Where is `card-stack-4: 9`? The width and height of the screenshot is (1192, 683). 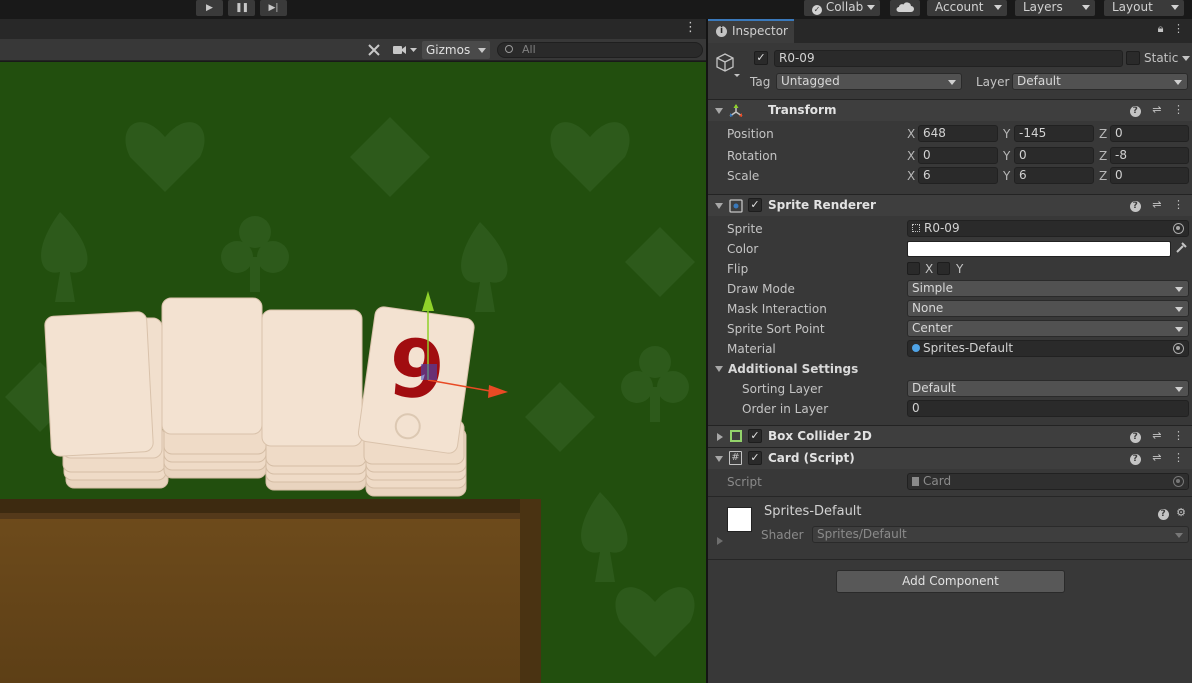
card-stack-4: 9 is located at coordinates (416, 401).